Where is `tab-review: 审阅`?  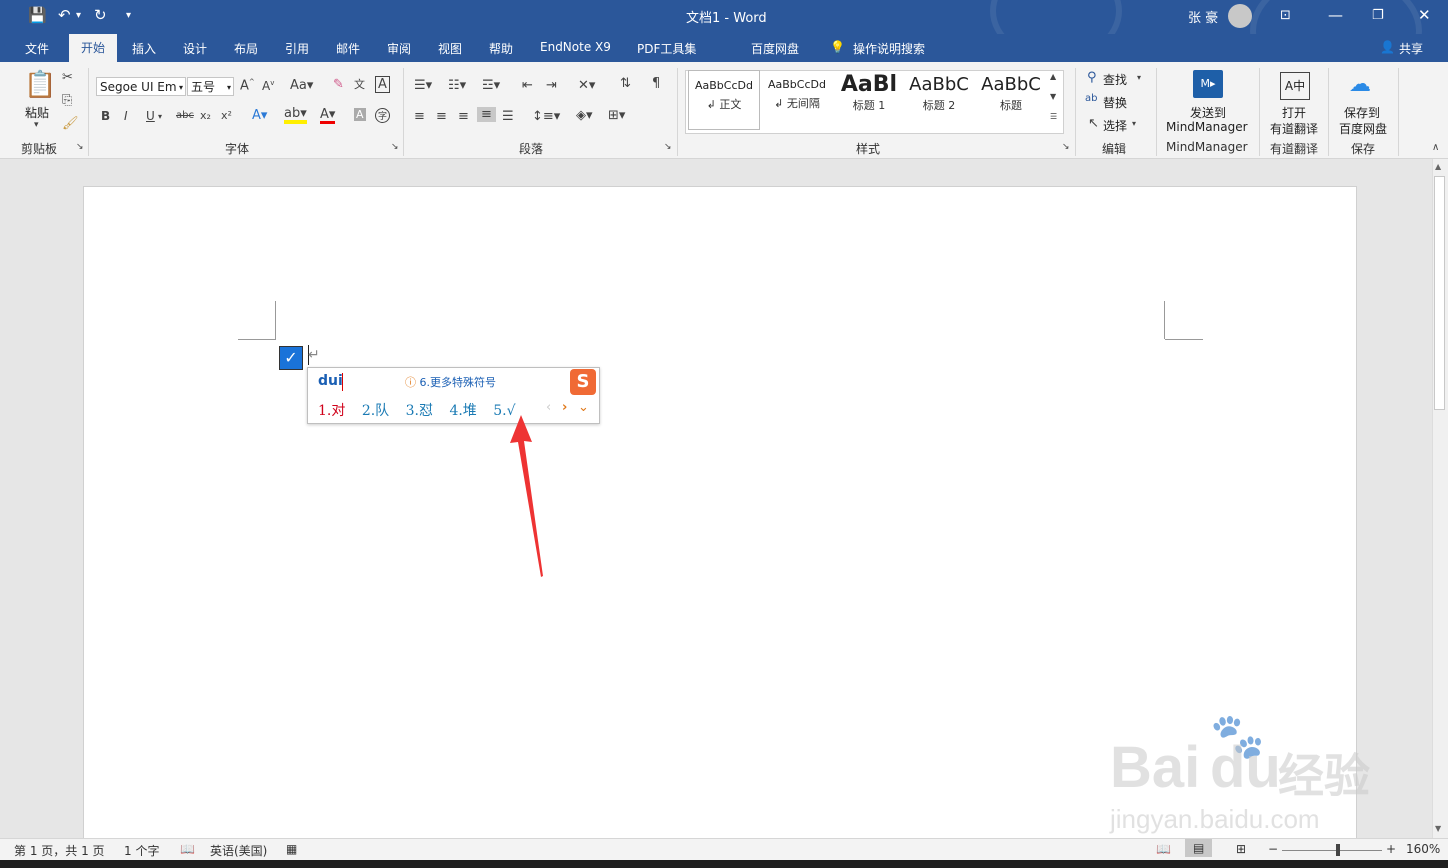
tab-review: 审阅 is located at coordinates (399, 48).